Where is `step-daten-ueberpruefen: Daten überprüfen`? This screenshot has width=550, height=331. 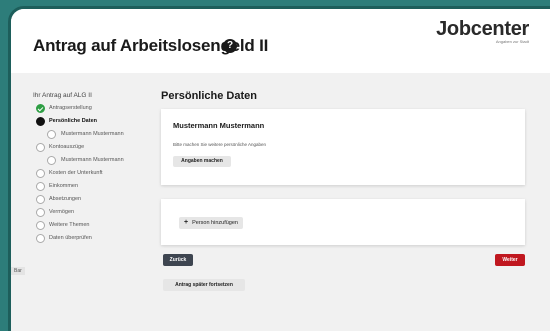
step-daten-ueberpruefen: Daten überprüfen is located at coordinates (93, 239).